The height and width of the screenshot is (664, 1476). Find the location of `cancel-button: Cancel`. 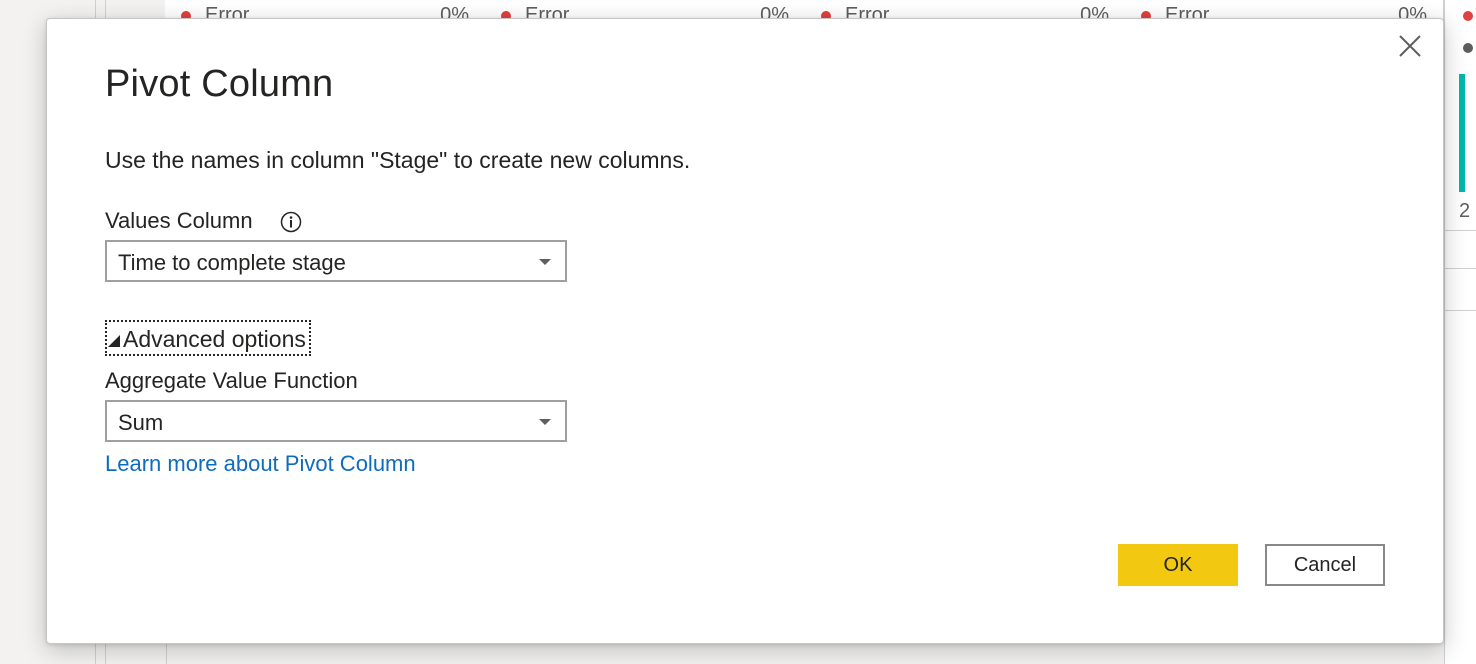

cancel-button: Cancel is located at coordinates (1325, 565).